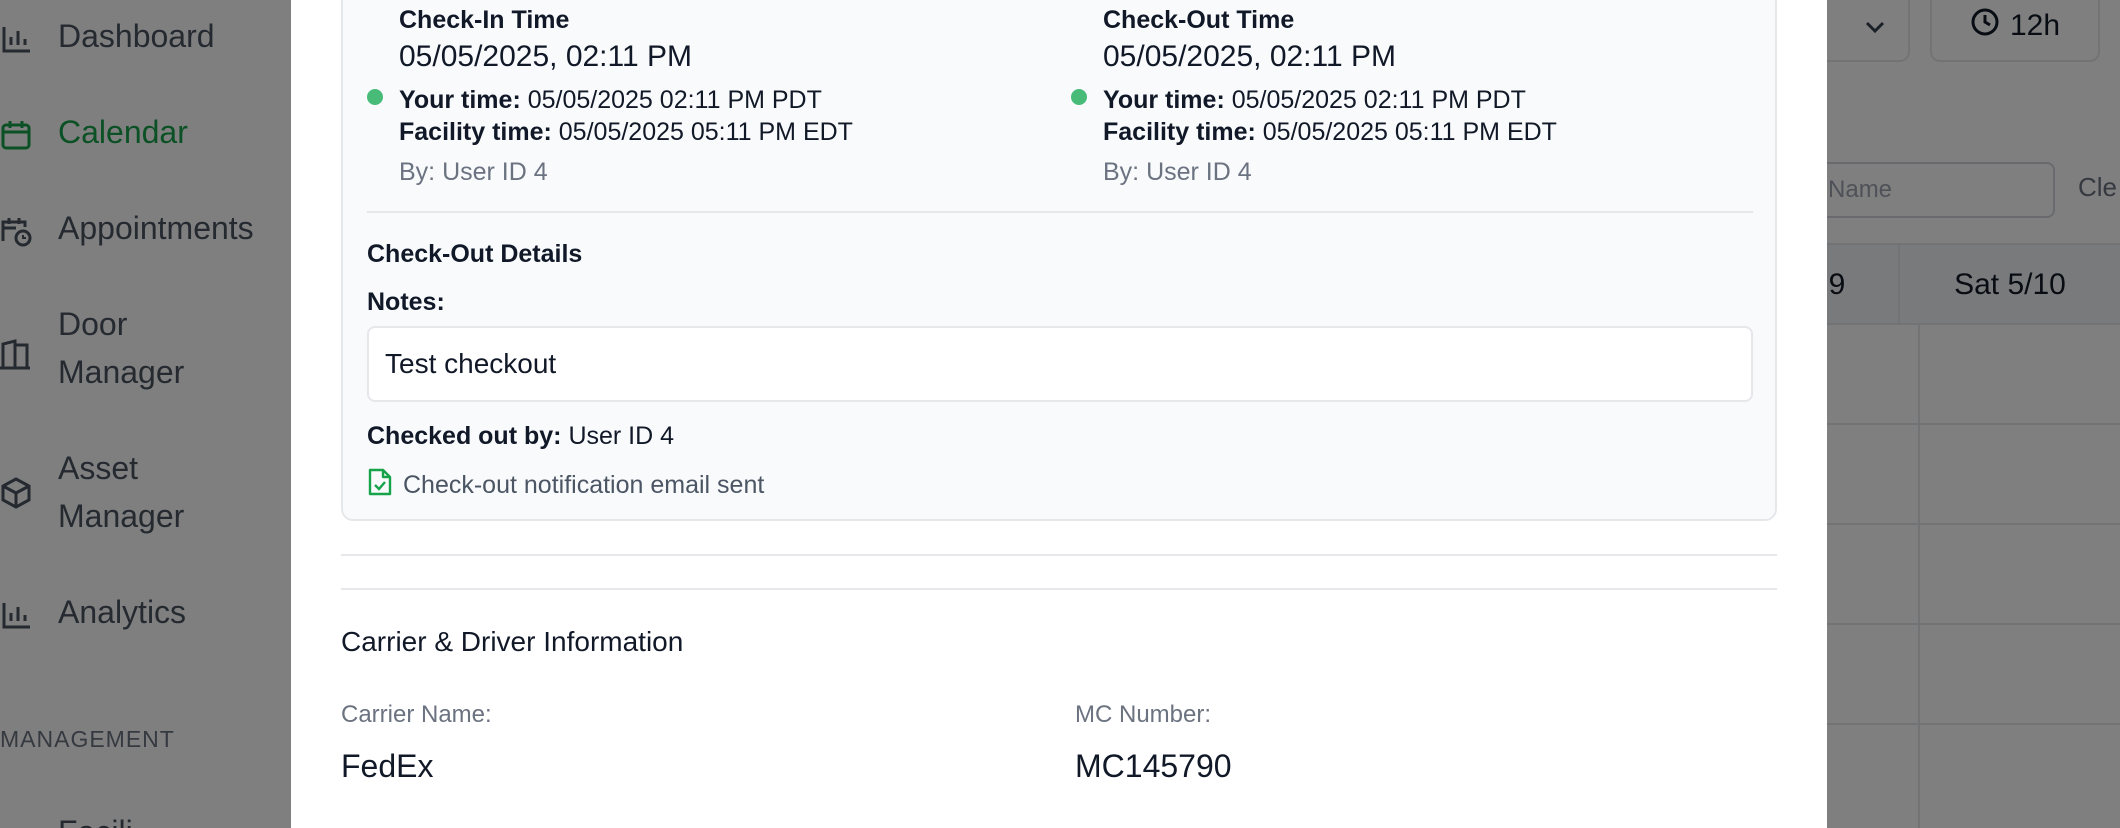  Describe the element at coordinates (1153, 766) in the screenshot. I see `mc-number-value: MC145790` at that location.